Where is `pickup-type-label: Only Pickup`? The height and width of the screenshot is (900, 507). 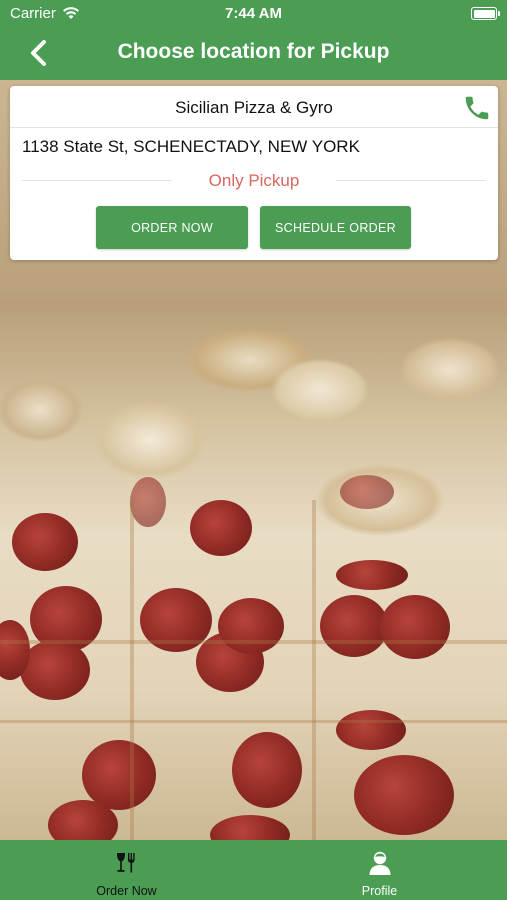
pickup-type-label: Only Pickup is located at coordinates (254, 180).